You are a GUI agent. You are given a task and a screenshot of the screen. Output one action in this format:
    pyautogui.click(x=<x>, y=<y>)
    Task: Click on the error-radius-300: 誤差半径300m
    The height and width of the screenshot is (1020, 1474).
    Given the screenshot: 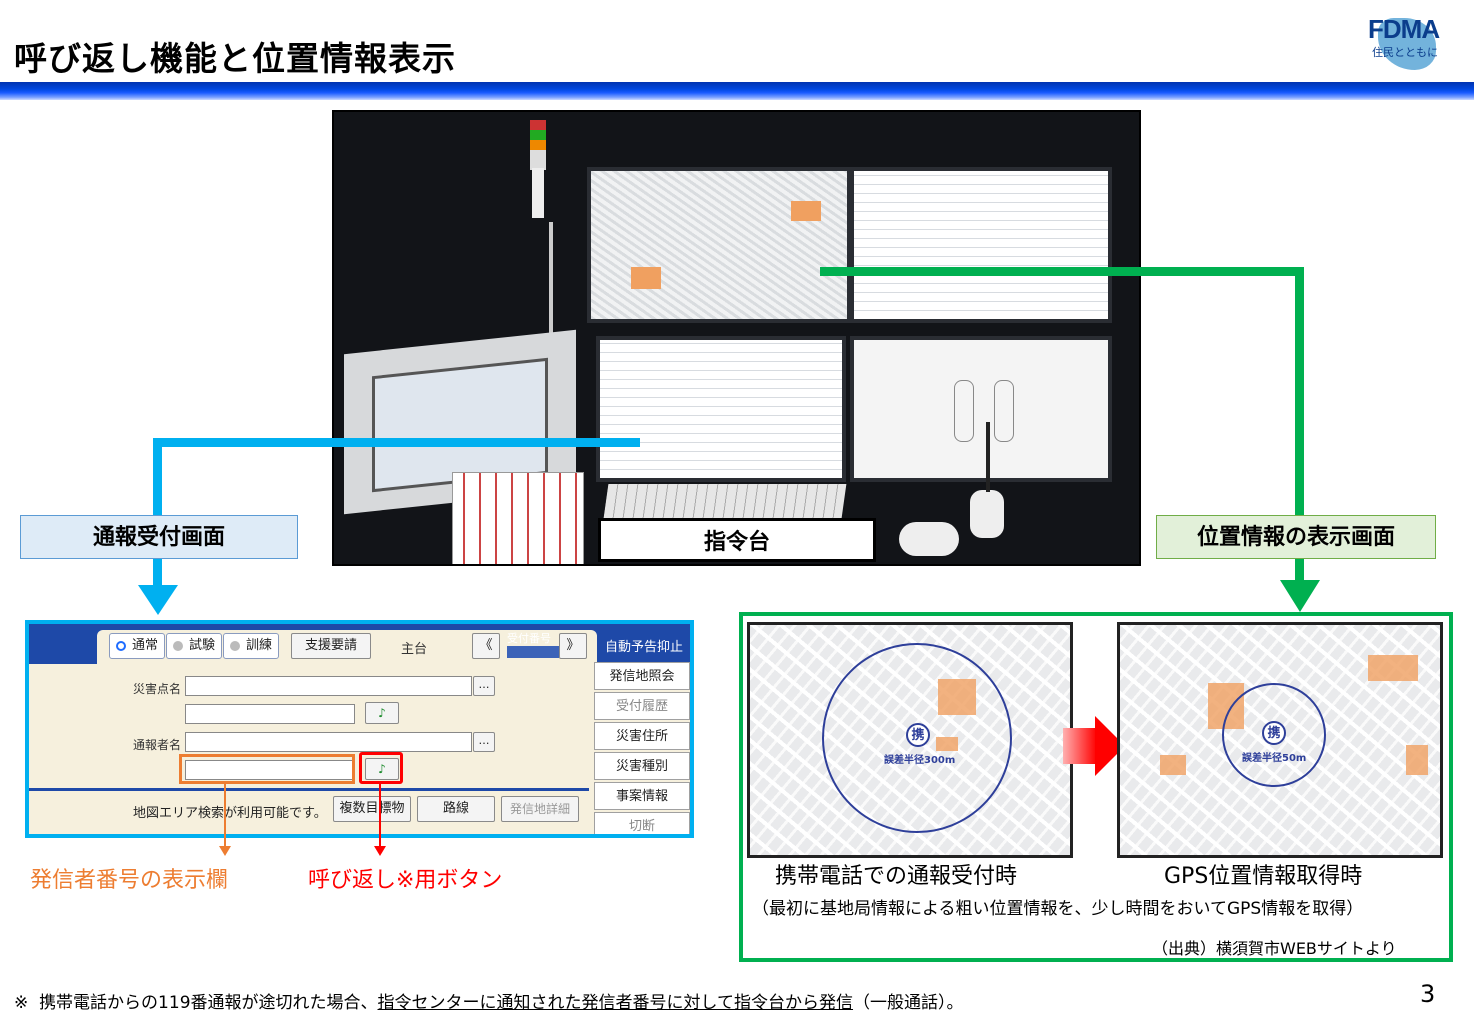 What is the action you would take?
    pyautogui.click(x=920, y=760)
    